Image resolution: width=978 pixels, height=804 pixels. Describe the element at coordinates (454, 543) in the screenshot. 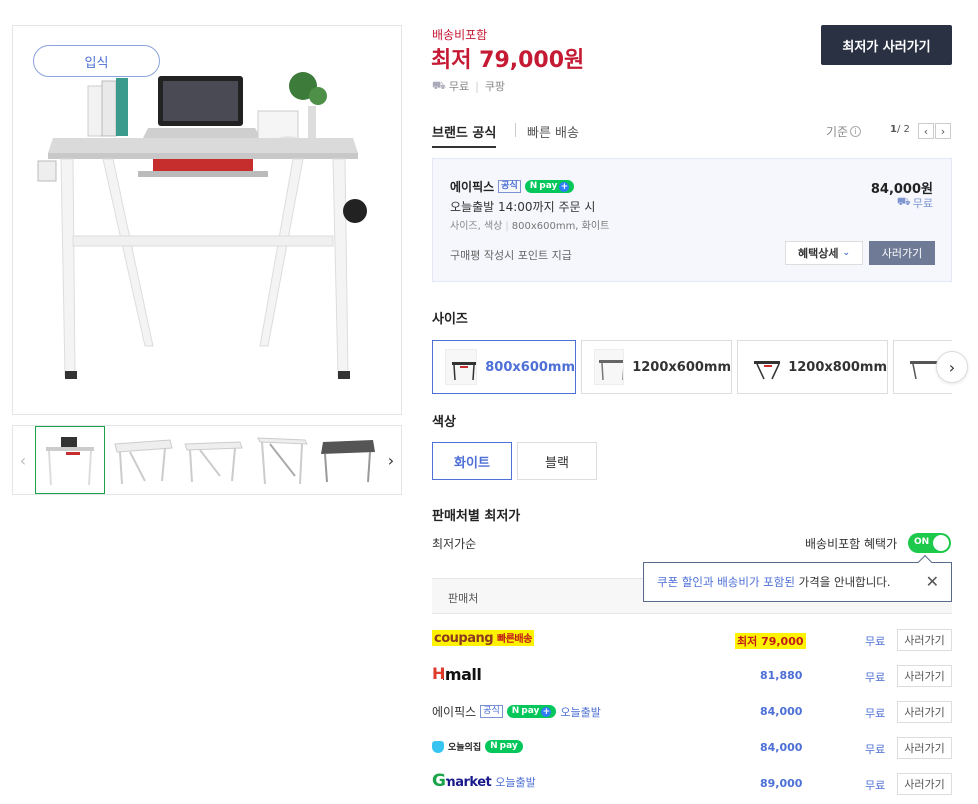

I see `sort-label: 최저가순` at that location.